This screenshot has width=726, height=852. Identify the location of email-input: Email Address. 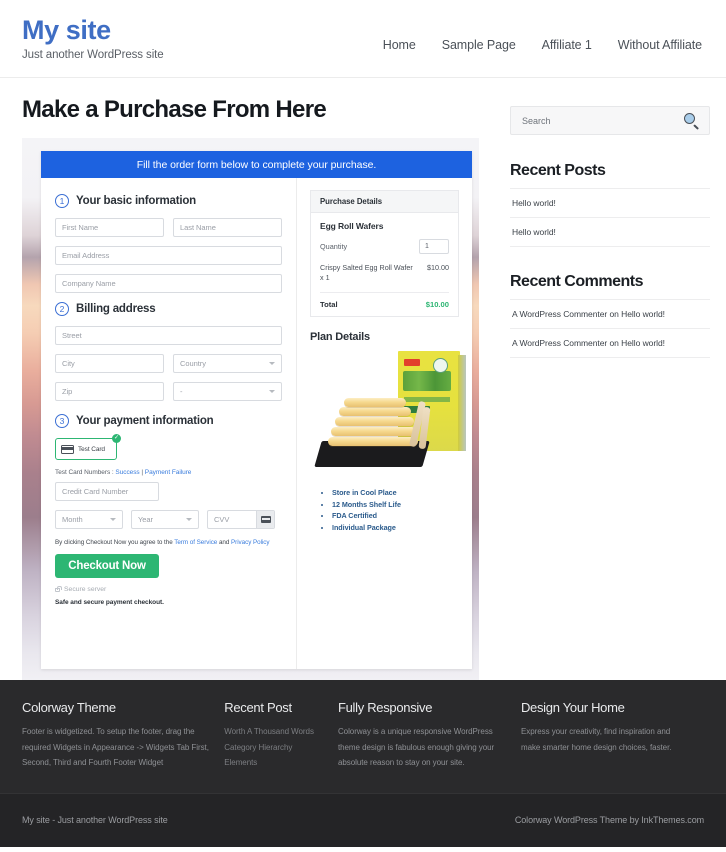
(168, 255).